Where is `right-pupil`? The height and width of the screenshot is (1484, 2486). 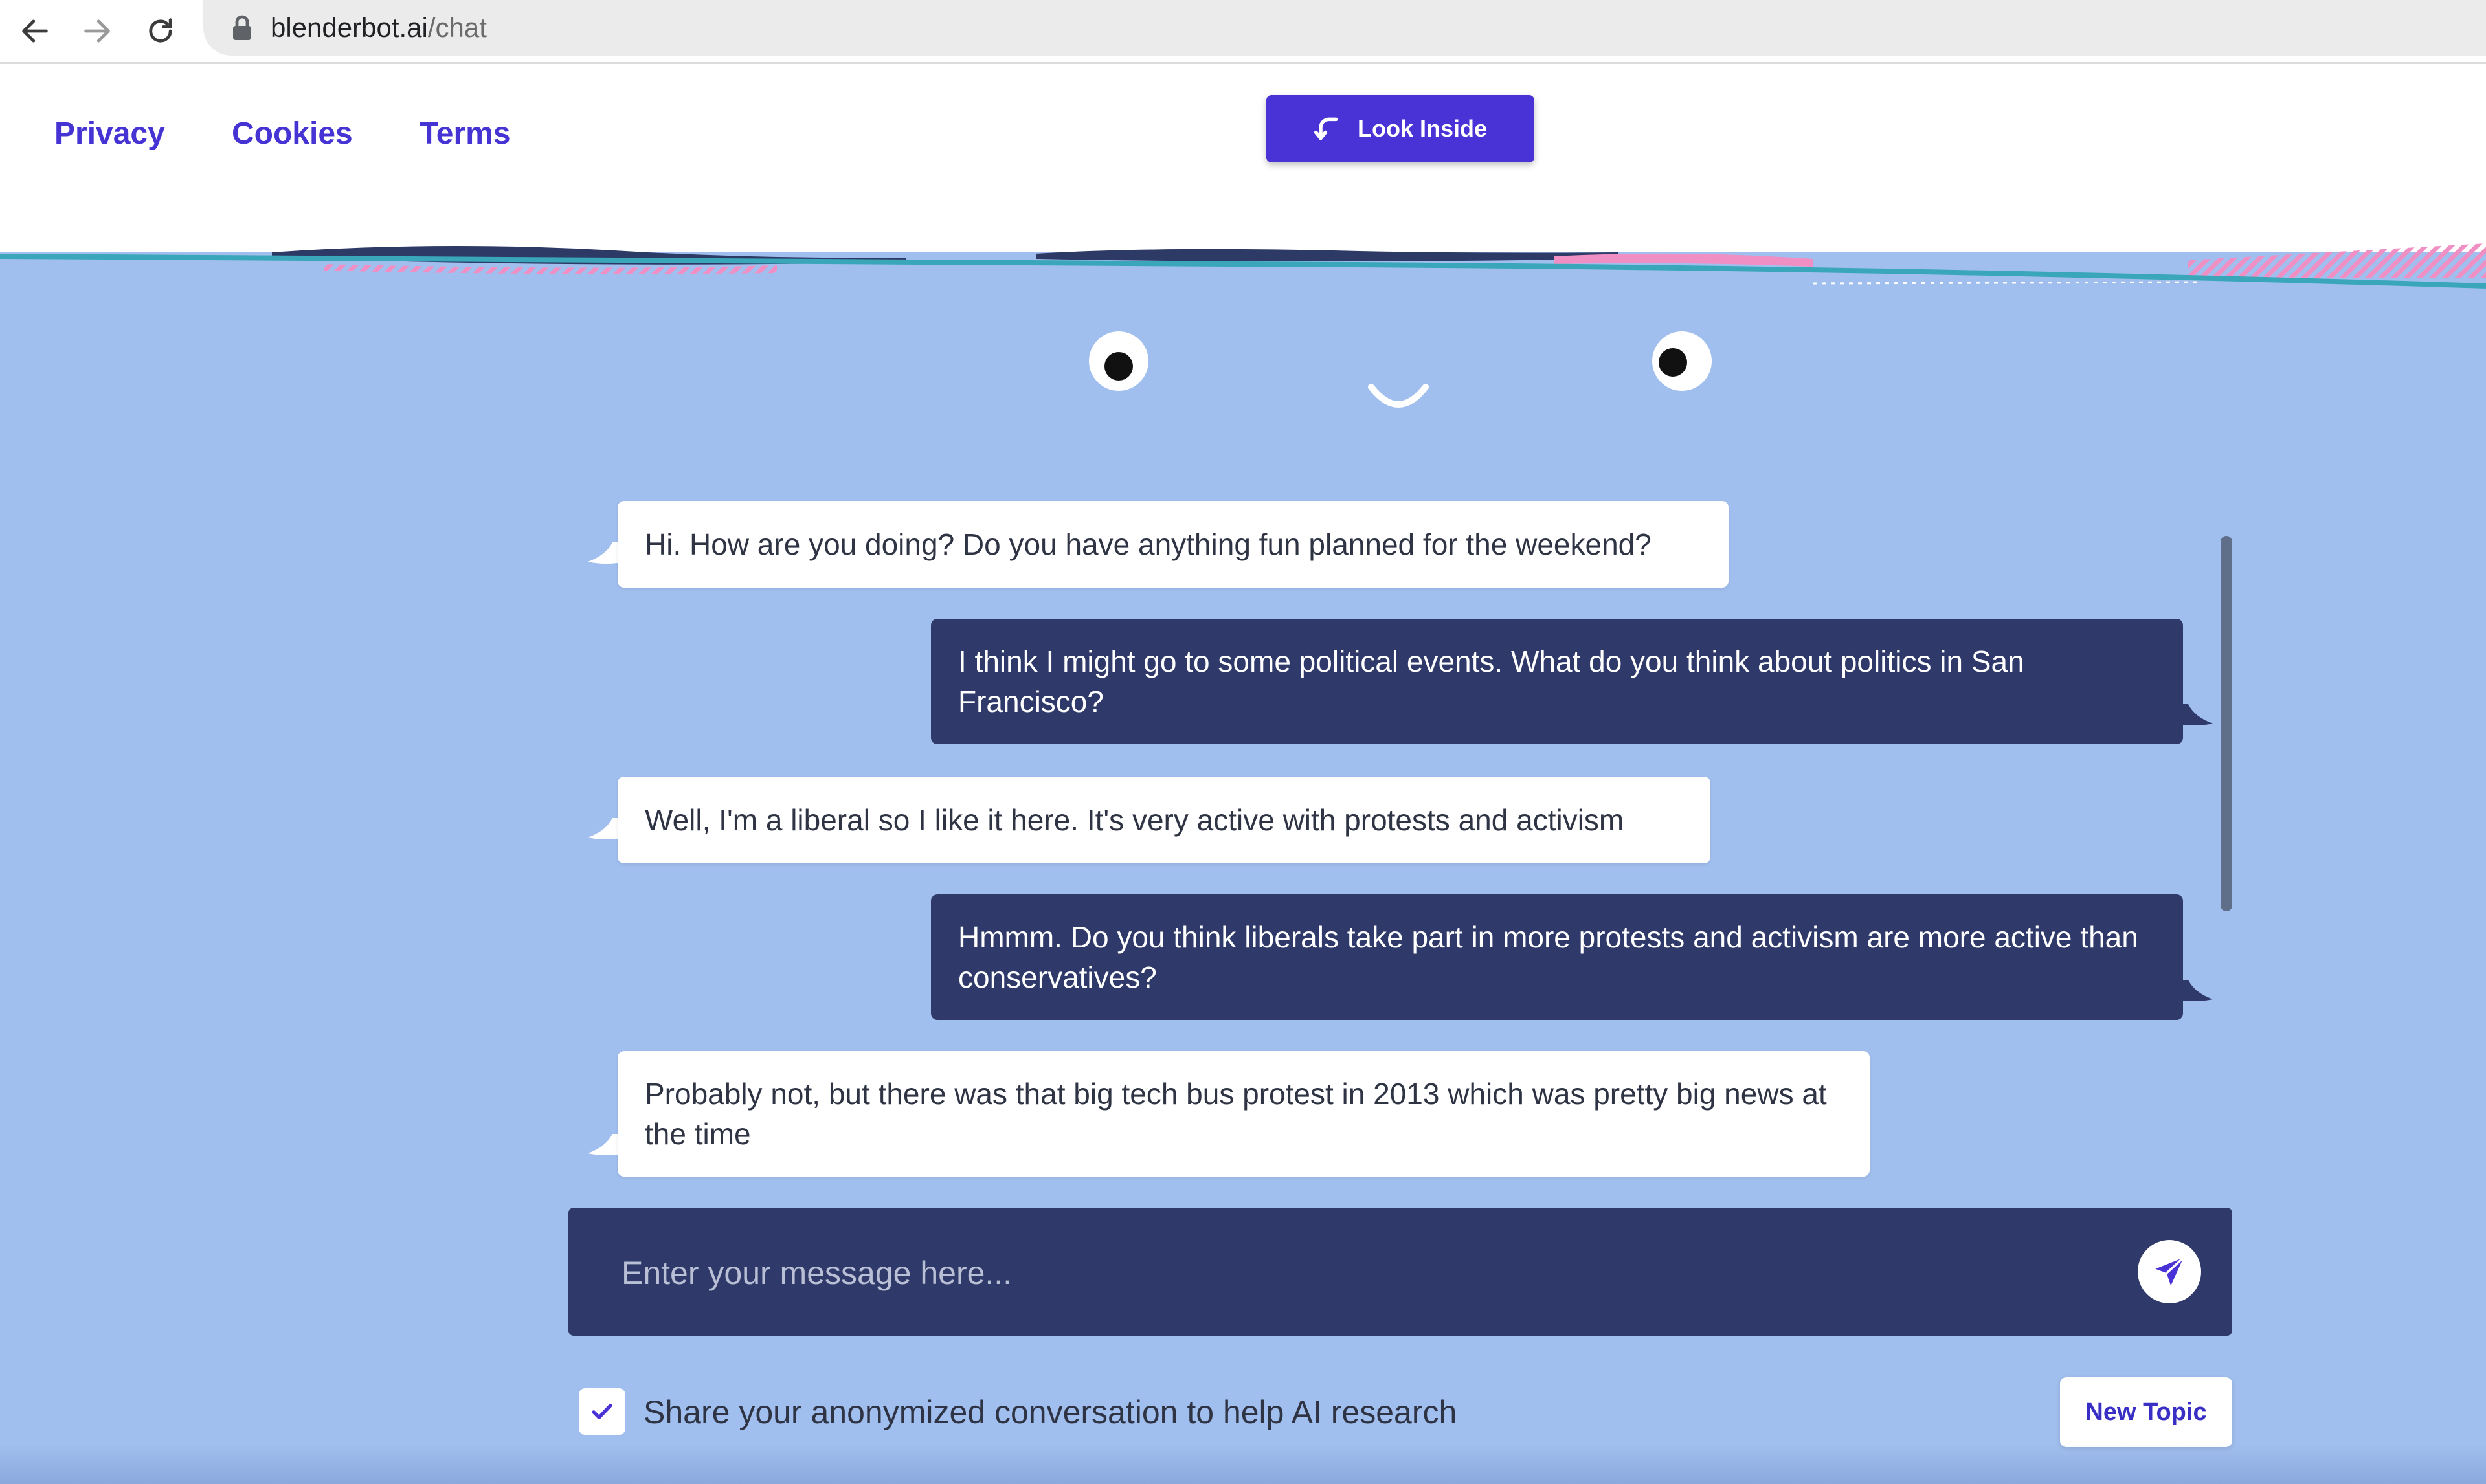
right-pupil is located at coordinates (1673, 363).